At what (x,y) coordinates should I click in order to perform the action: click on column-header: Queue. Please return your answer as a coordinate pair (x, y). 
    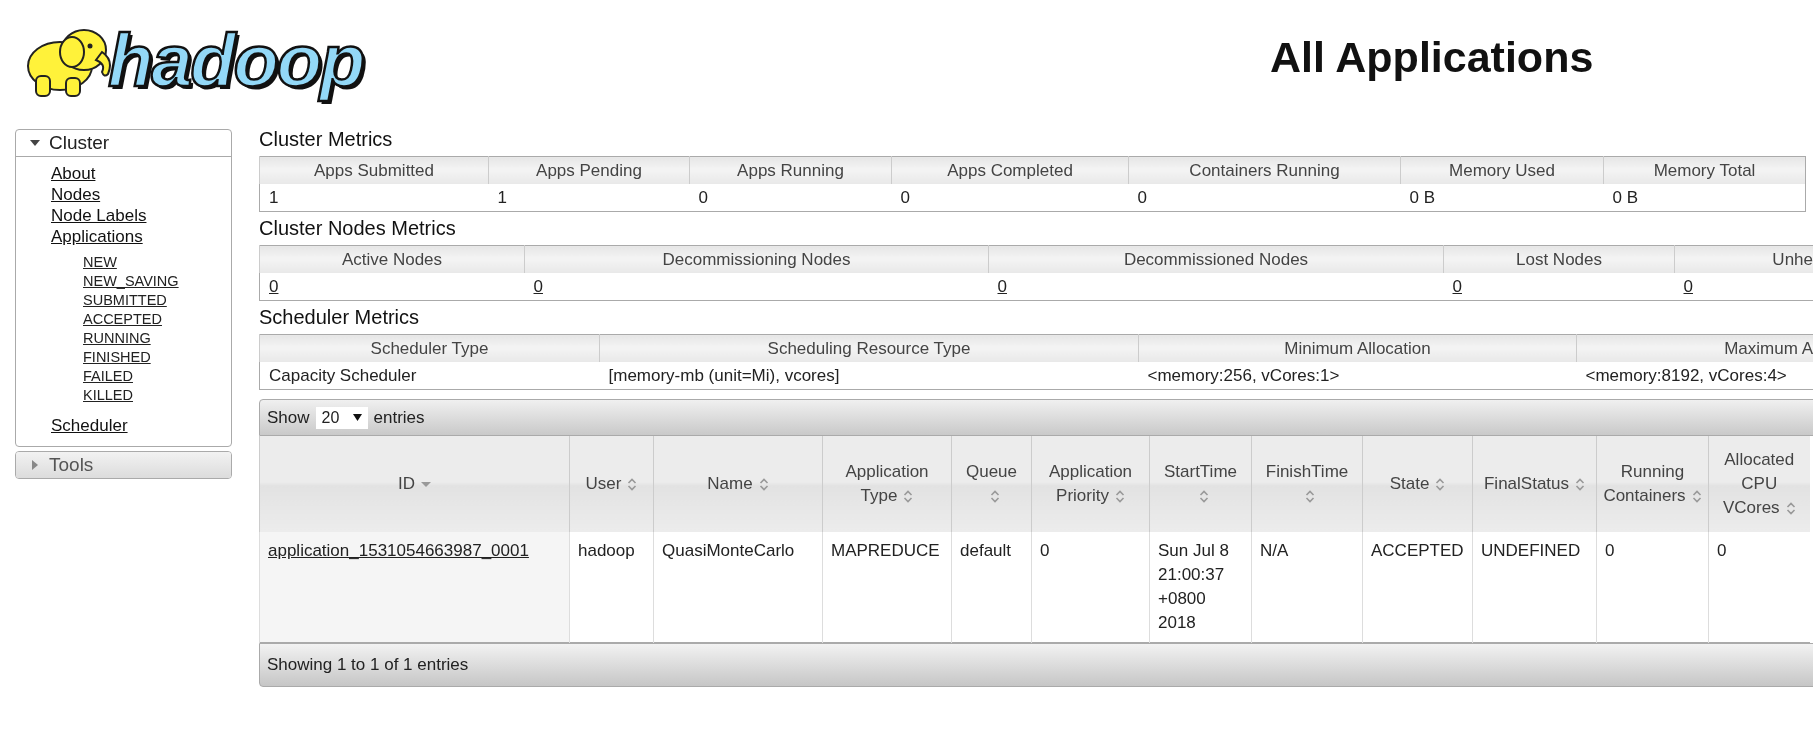
    Looking at the image, I should click on (991, 484).